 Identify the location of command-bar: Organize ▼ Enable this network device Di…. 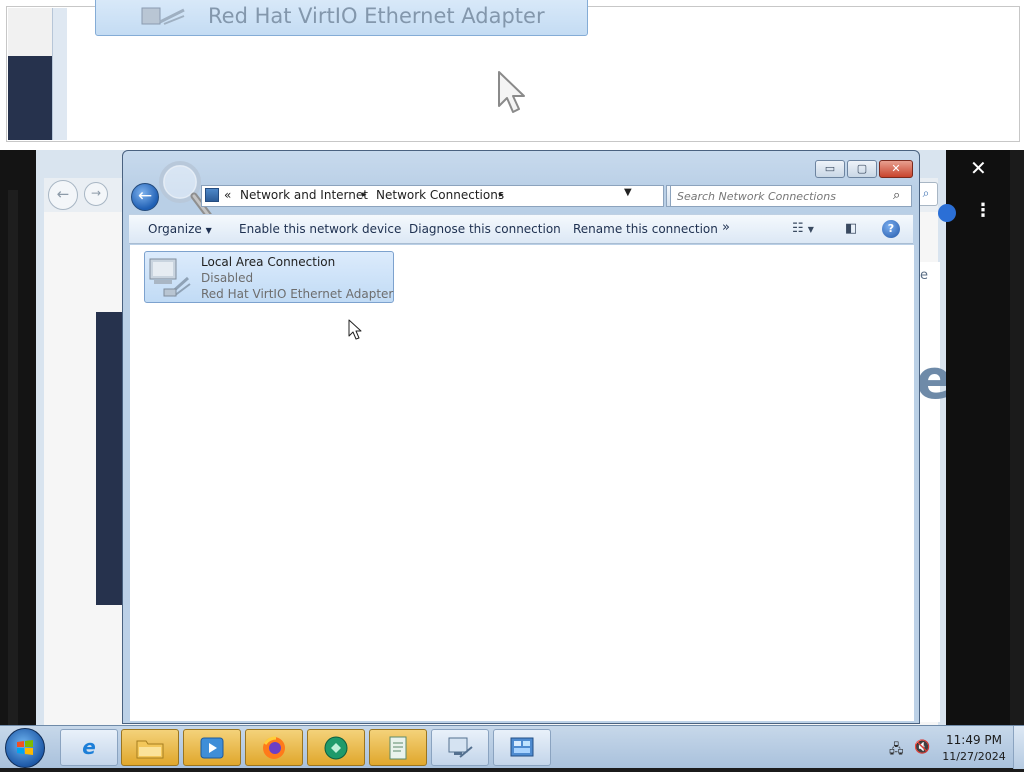
(521, 229).